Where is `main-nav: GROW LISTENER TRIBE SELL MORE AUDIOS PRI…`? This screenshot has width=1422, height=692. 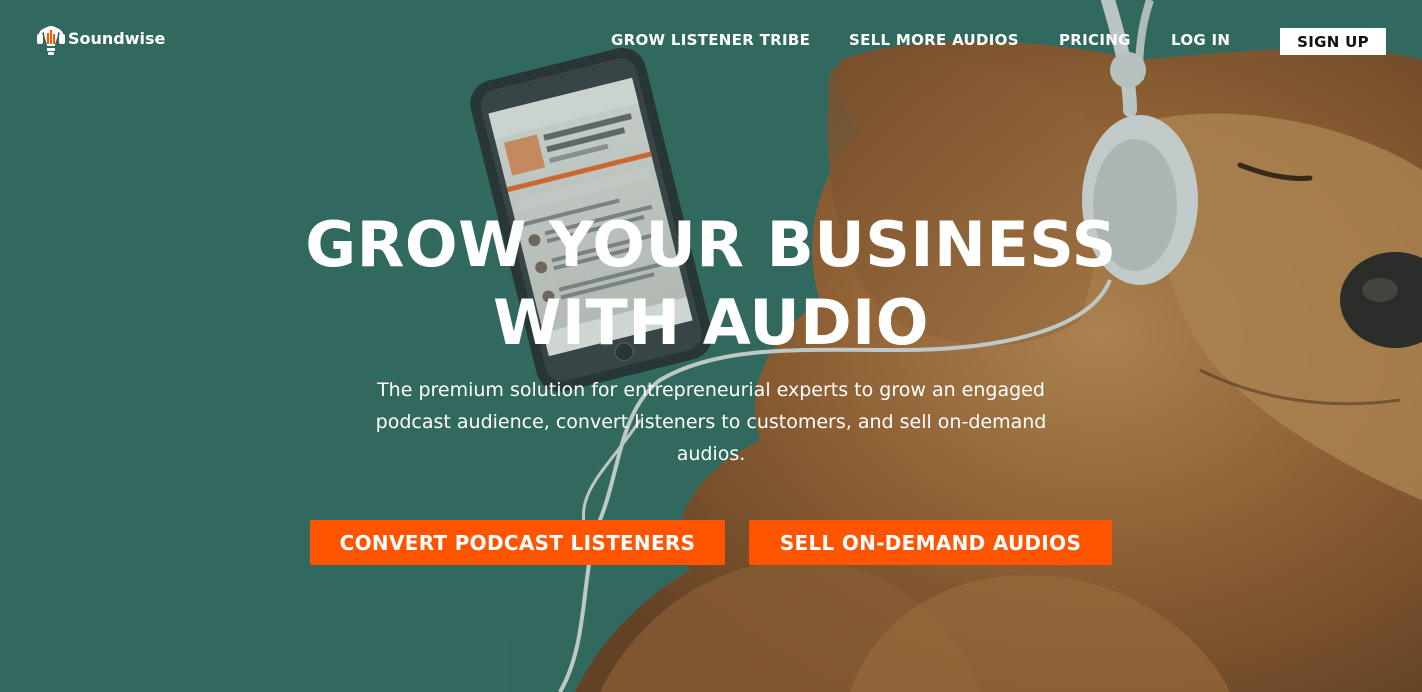
main-nav: GROW LISTENER TRIBE SELL MORE AUDIOS PRI… is located at coordinates (711, 42).